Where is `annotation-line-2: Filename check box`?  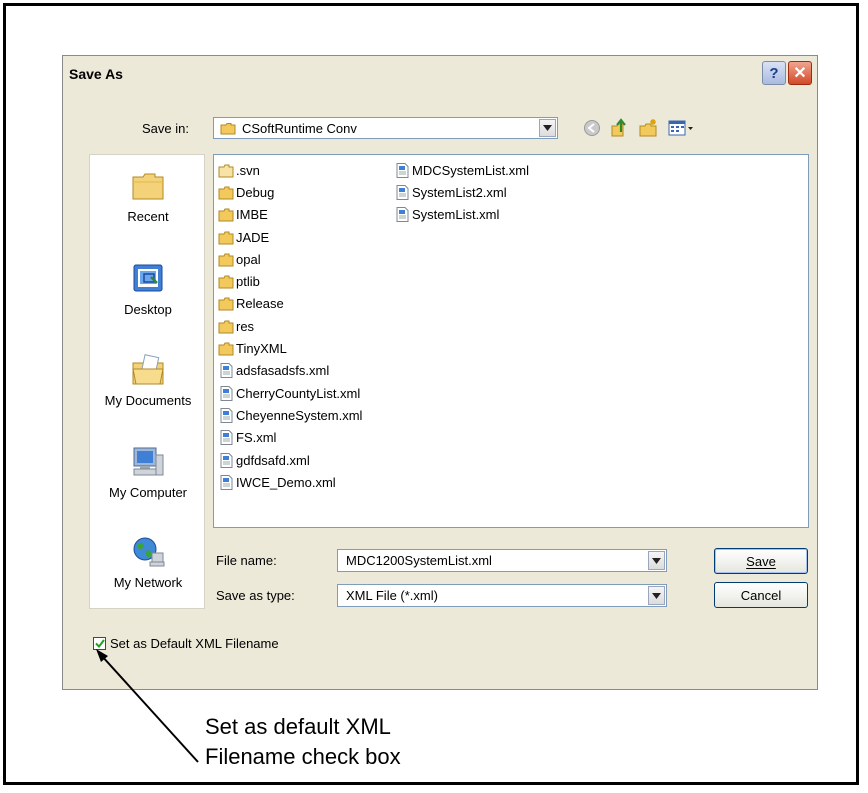 annotation-line-2: Filename check box is located at coordinates (303, 756).